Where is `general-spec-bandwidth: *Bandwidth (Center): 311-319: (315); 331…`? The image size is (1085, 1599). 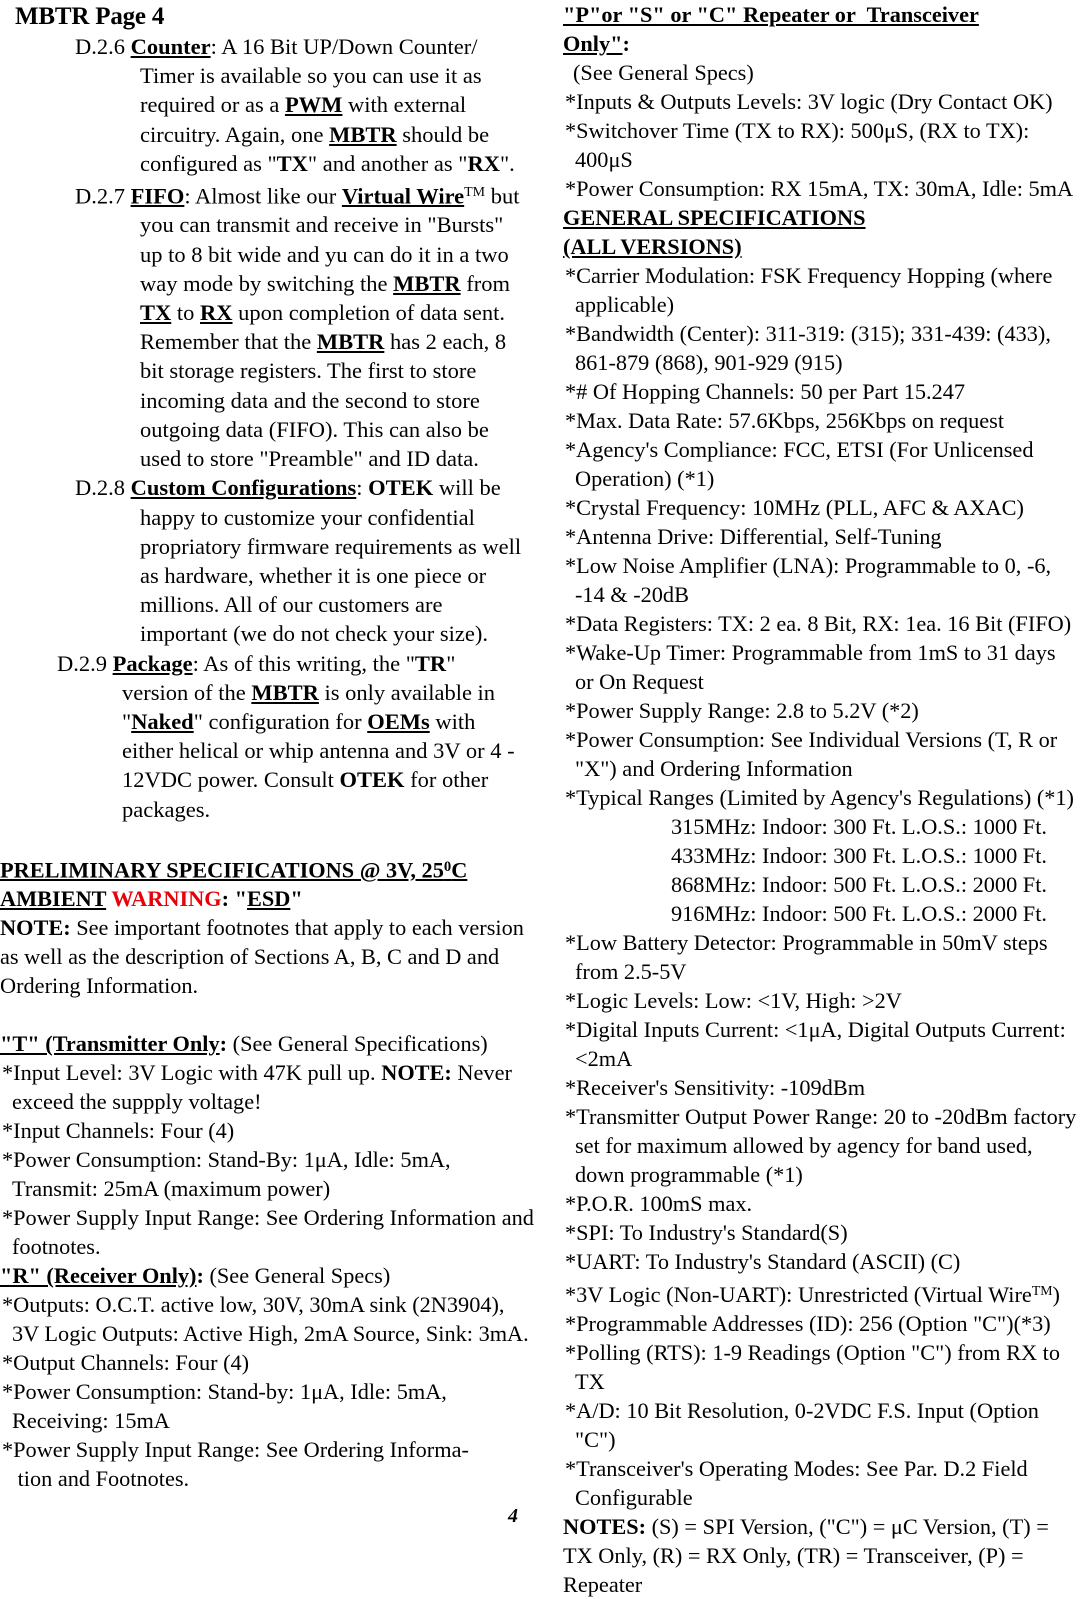 general-spec-bandwidth: *Bandwidth (Center): 311-319: (315); 331… is located at coordinates (808, 348).